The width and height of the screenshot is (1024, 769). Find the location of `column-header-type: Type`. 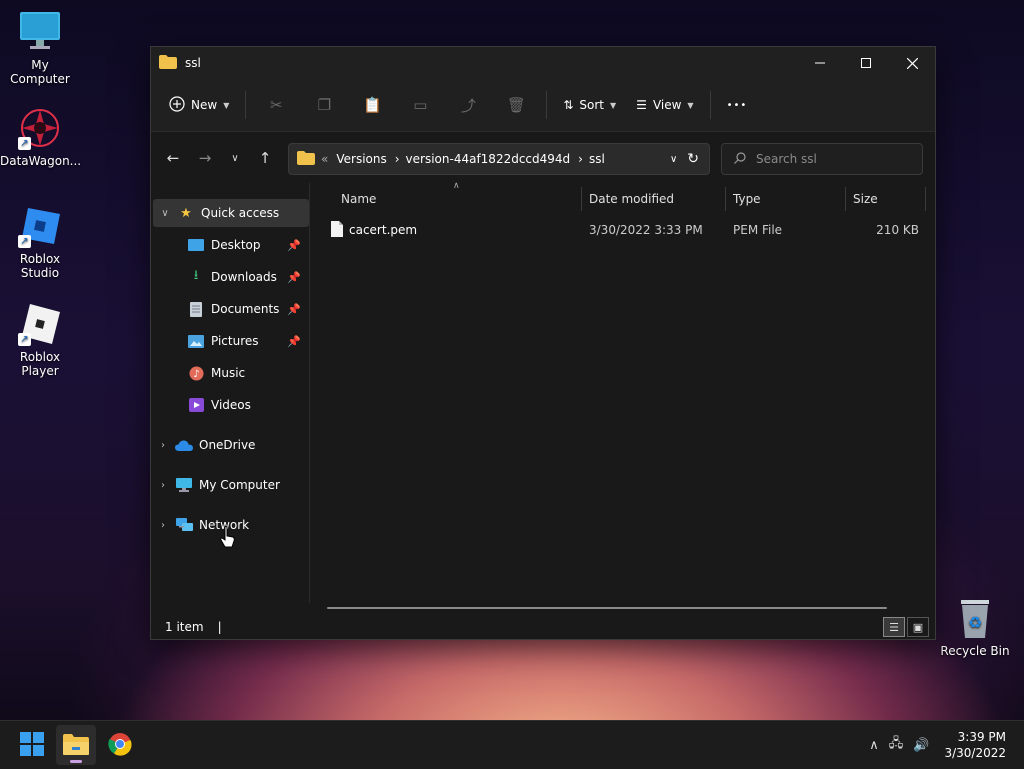

column-header-type: Type is located at coordinates (789, 199).